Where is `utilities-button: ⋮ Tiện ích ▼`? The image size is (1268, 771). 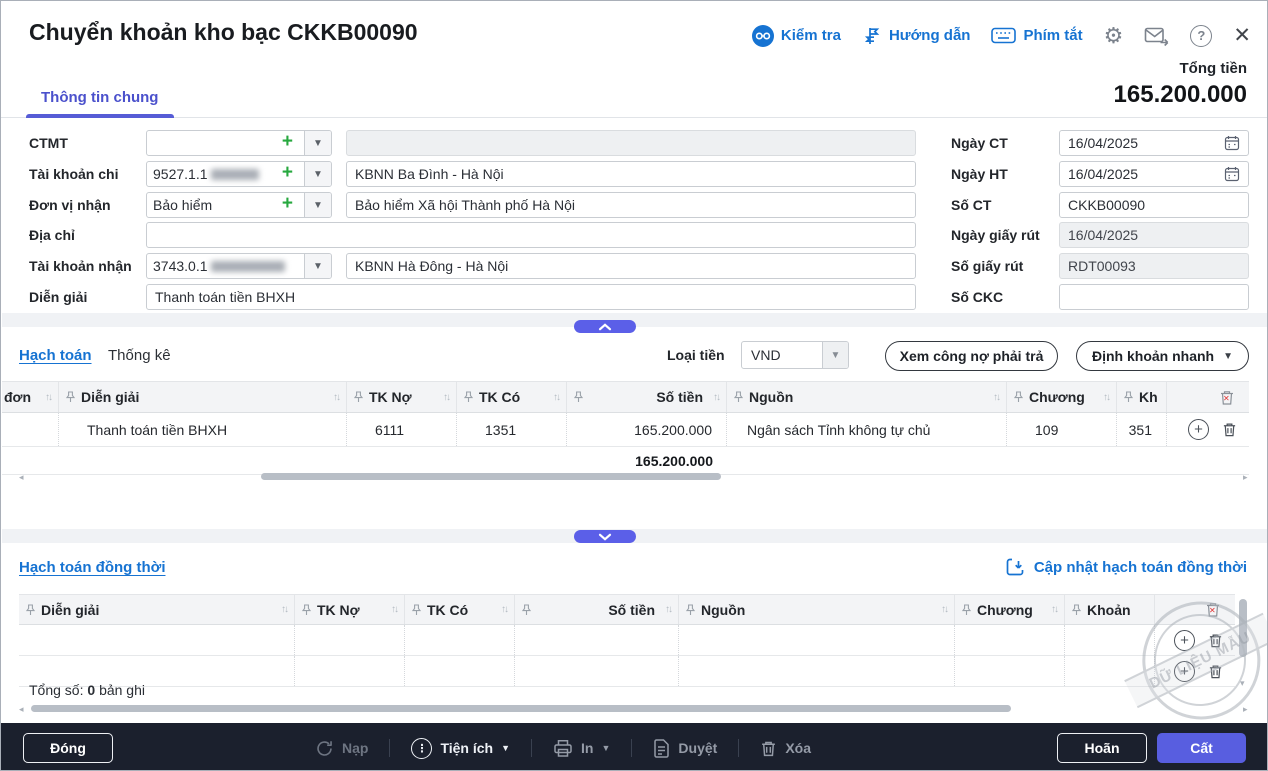 utilities-button: ⋮ Tiện ích ▼ is located at coordinates (461, 748).